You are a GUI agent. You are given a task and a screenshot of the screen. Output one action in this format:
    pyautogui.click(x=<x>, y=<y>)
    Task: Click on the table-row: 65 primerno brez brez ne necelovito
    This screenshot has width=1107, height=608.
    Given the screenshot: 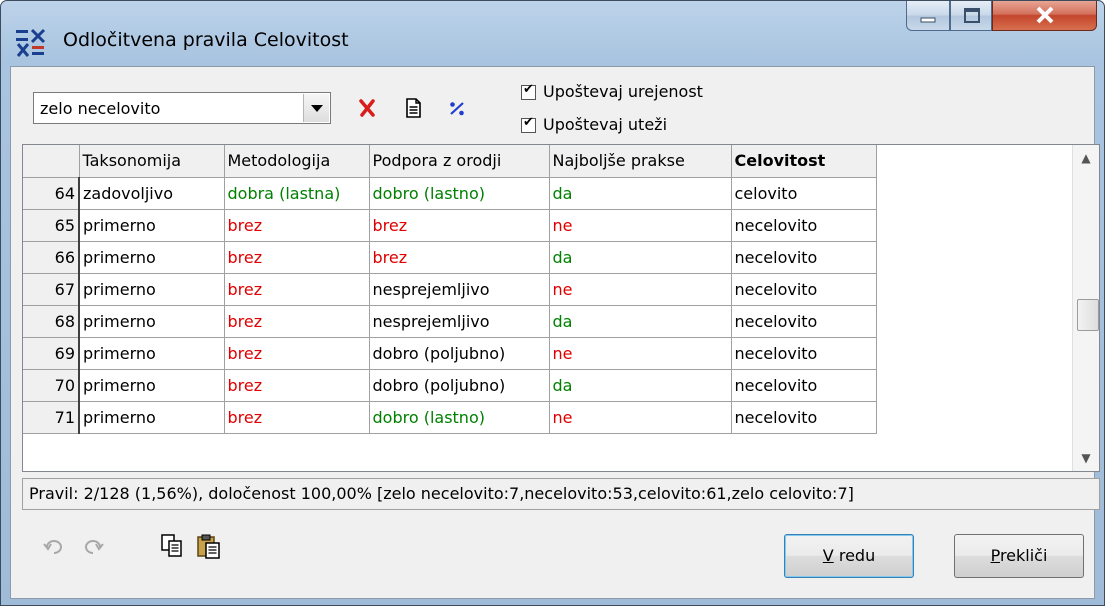 What is the action you would take?
    pyautogui.click(x=450, y=225)
    